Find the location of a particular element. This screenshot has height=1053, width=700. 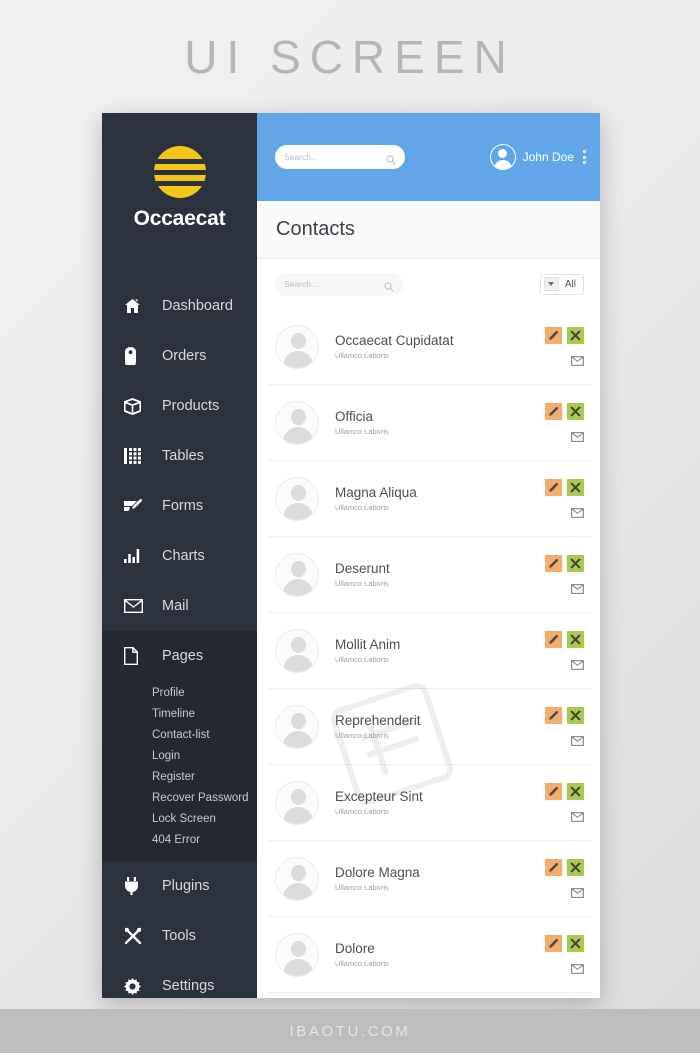

sidebar-item-tools: Tools is located at coordinates (179, 936).